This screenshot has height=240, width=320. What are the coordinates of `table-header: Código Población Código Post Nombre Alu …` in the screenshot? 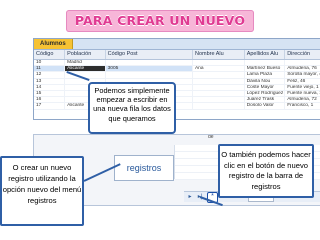 It's located at (177, 55).